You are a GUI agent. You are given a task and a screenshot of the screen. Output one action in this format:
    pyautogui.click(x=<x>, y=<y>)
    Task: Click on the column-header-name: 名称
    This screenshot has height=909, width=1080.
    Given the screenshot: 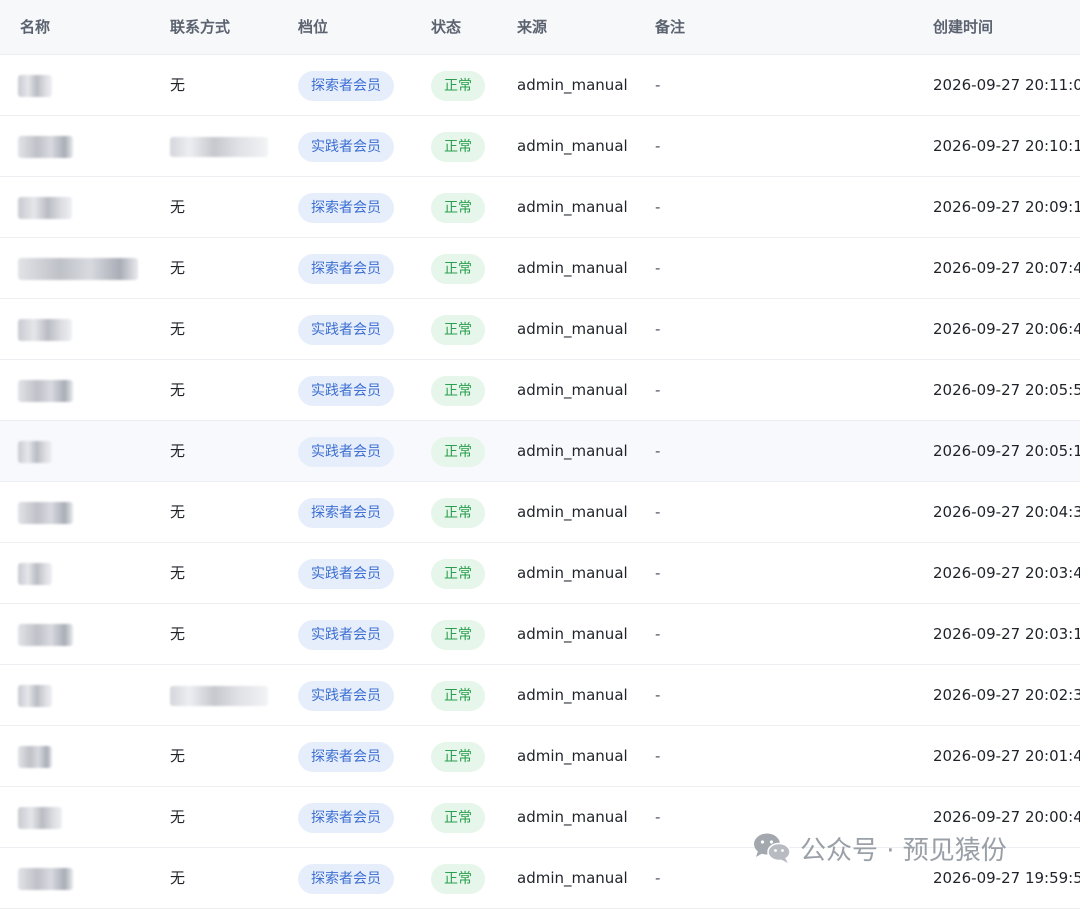 What is the action you would take?
    pyautogui.click(x=35, y=27)
    